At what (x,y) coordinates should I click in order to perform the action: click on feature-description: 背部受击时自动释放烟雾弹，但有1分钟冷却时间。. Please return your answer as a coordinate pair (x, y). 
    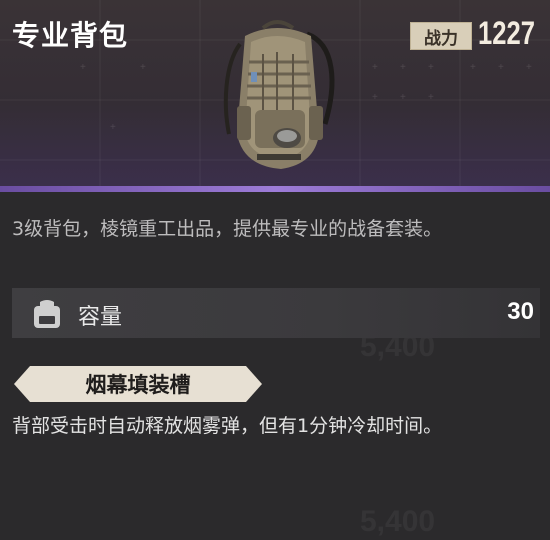
    Looking at the image, I should click on (227, 426).